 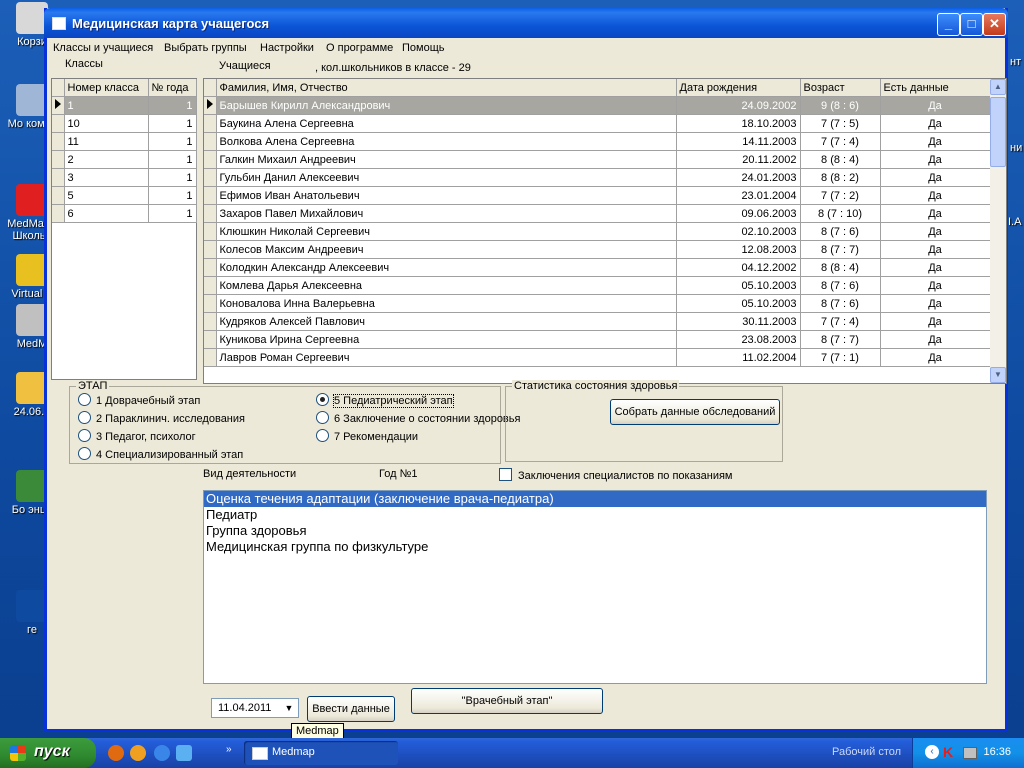 What do you see at coordinates (595, 515) in the screenshot?
I see `activity-list-item: Педиатр` at bounding box center [595, 515].